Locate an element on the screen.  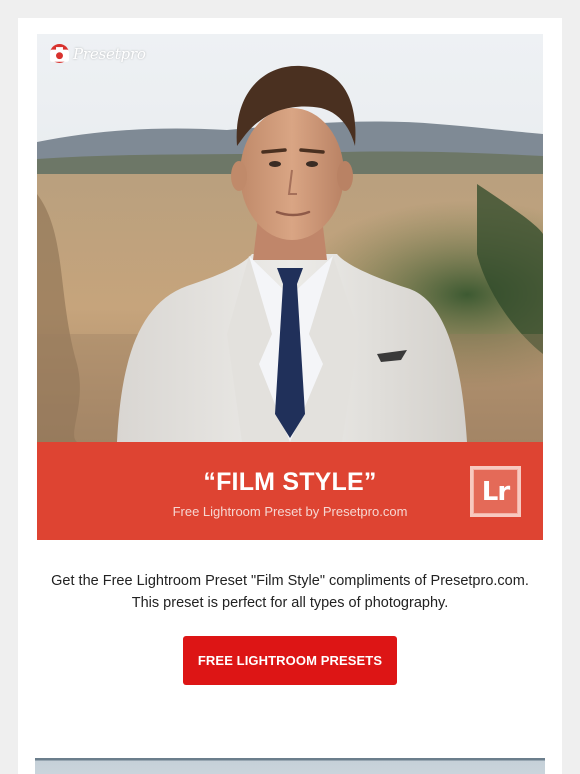
presetpro-logo: Presetpro is located at coordinates (98, 53).